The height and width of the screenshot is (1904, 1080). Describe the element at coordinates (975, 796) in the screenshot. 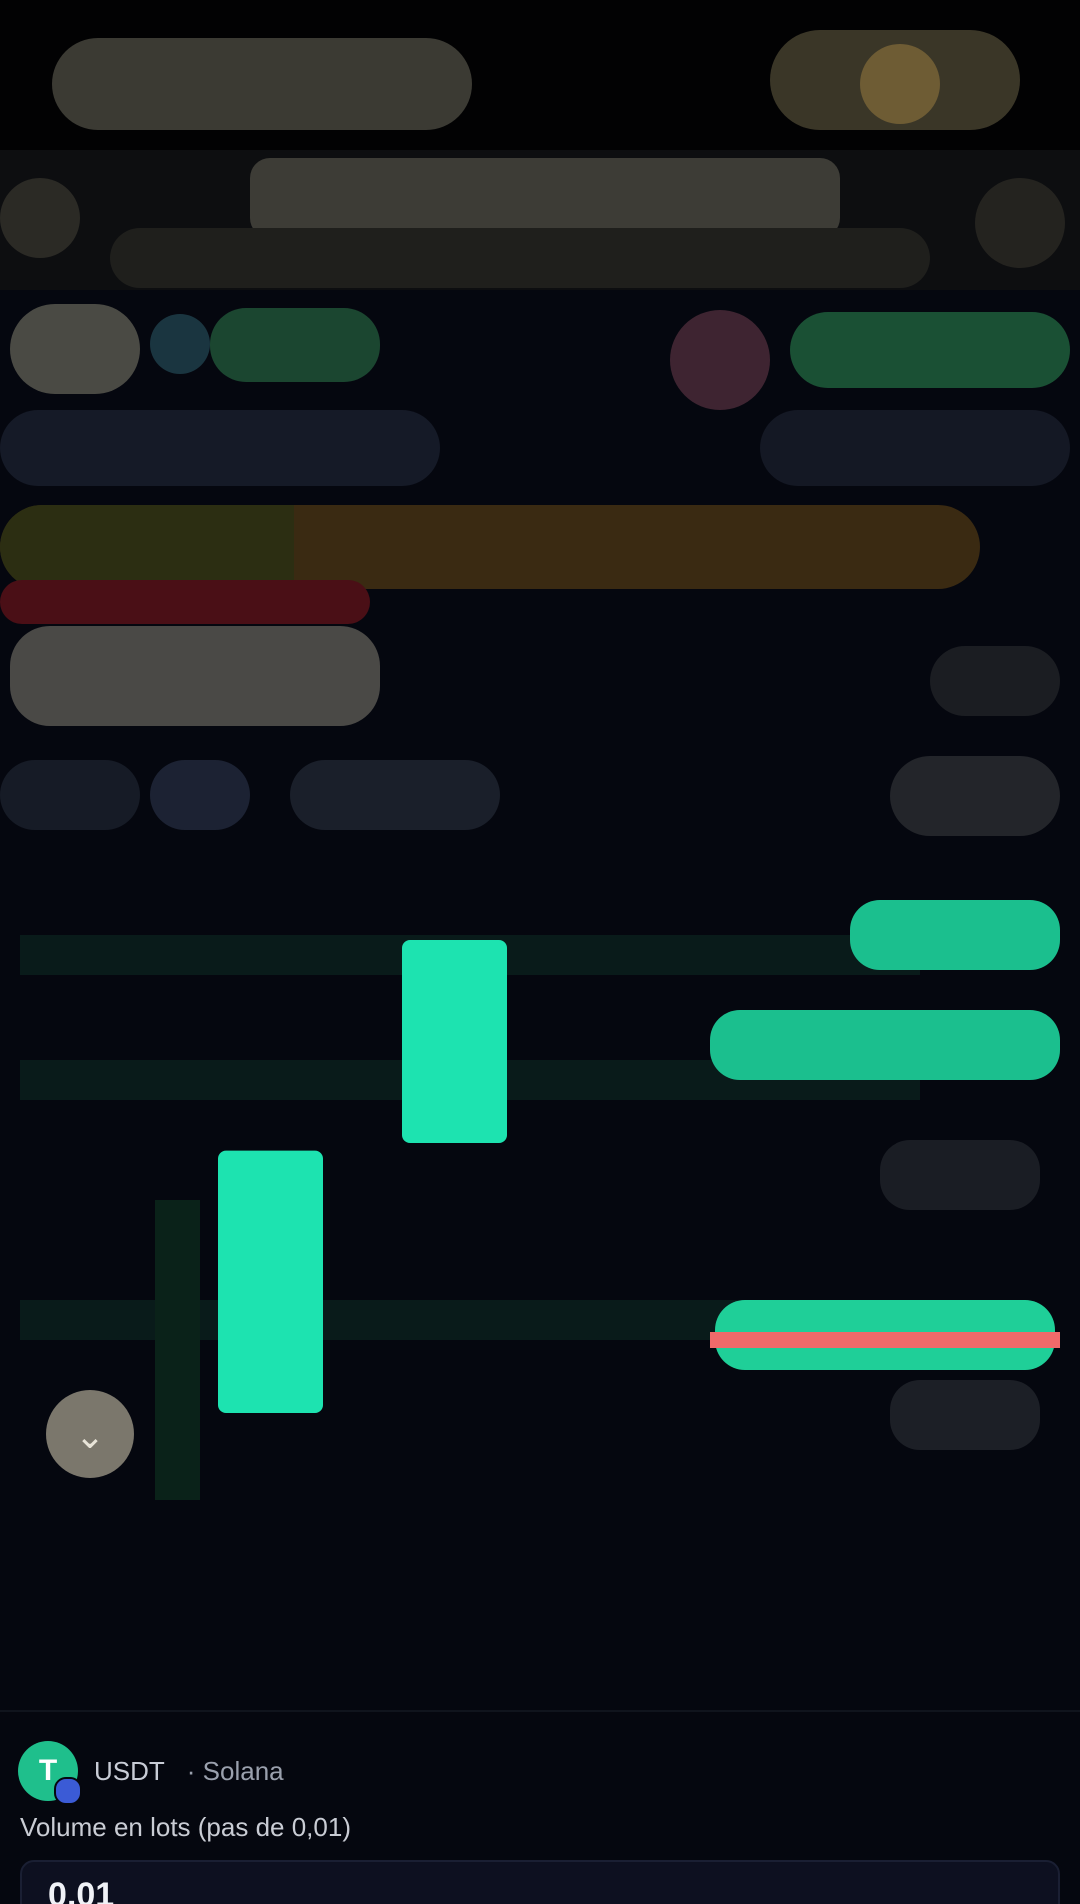

I see `fullscreen-button` at that location.